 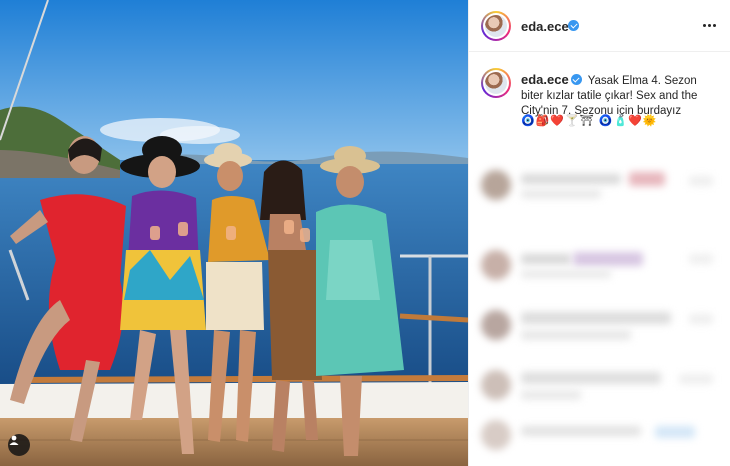 I want to click on avatar, so click(x=496, y=26).